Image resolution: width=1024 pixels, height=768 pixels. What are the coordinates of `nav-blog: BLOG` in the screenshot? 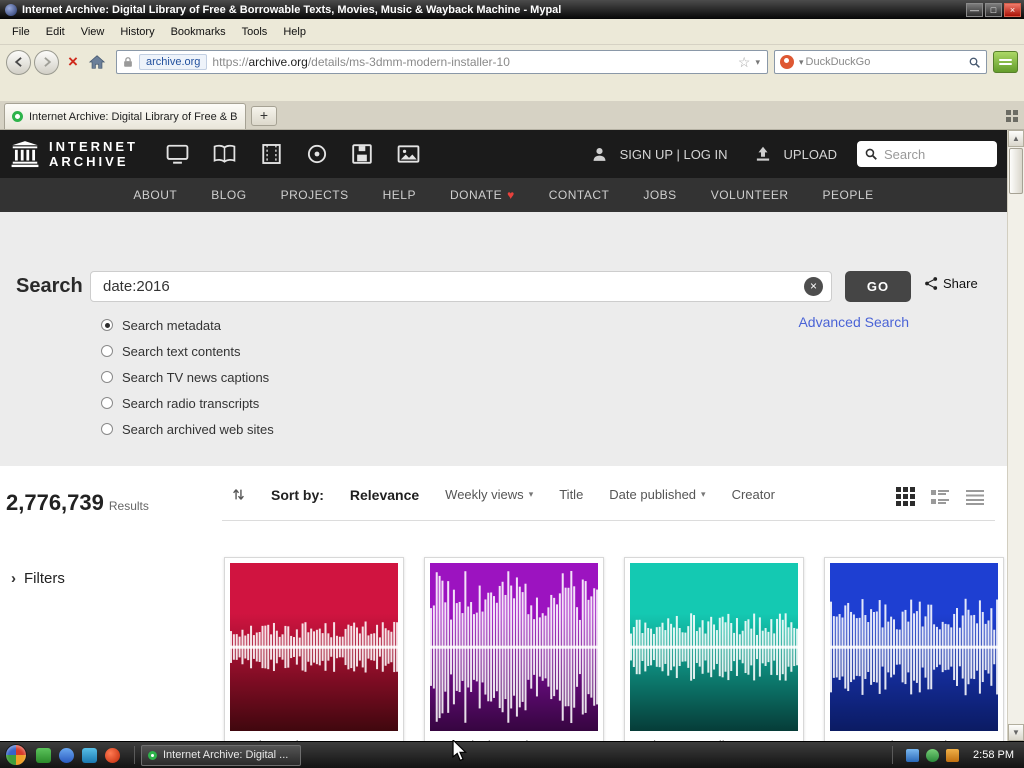 It's located at (228, 195).